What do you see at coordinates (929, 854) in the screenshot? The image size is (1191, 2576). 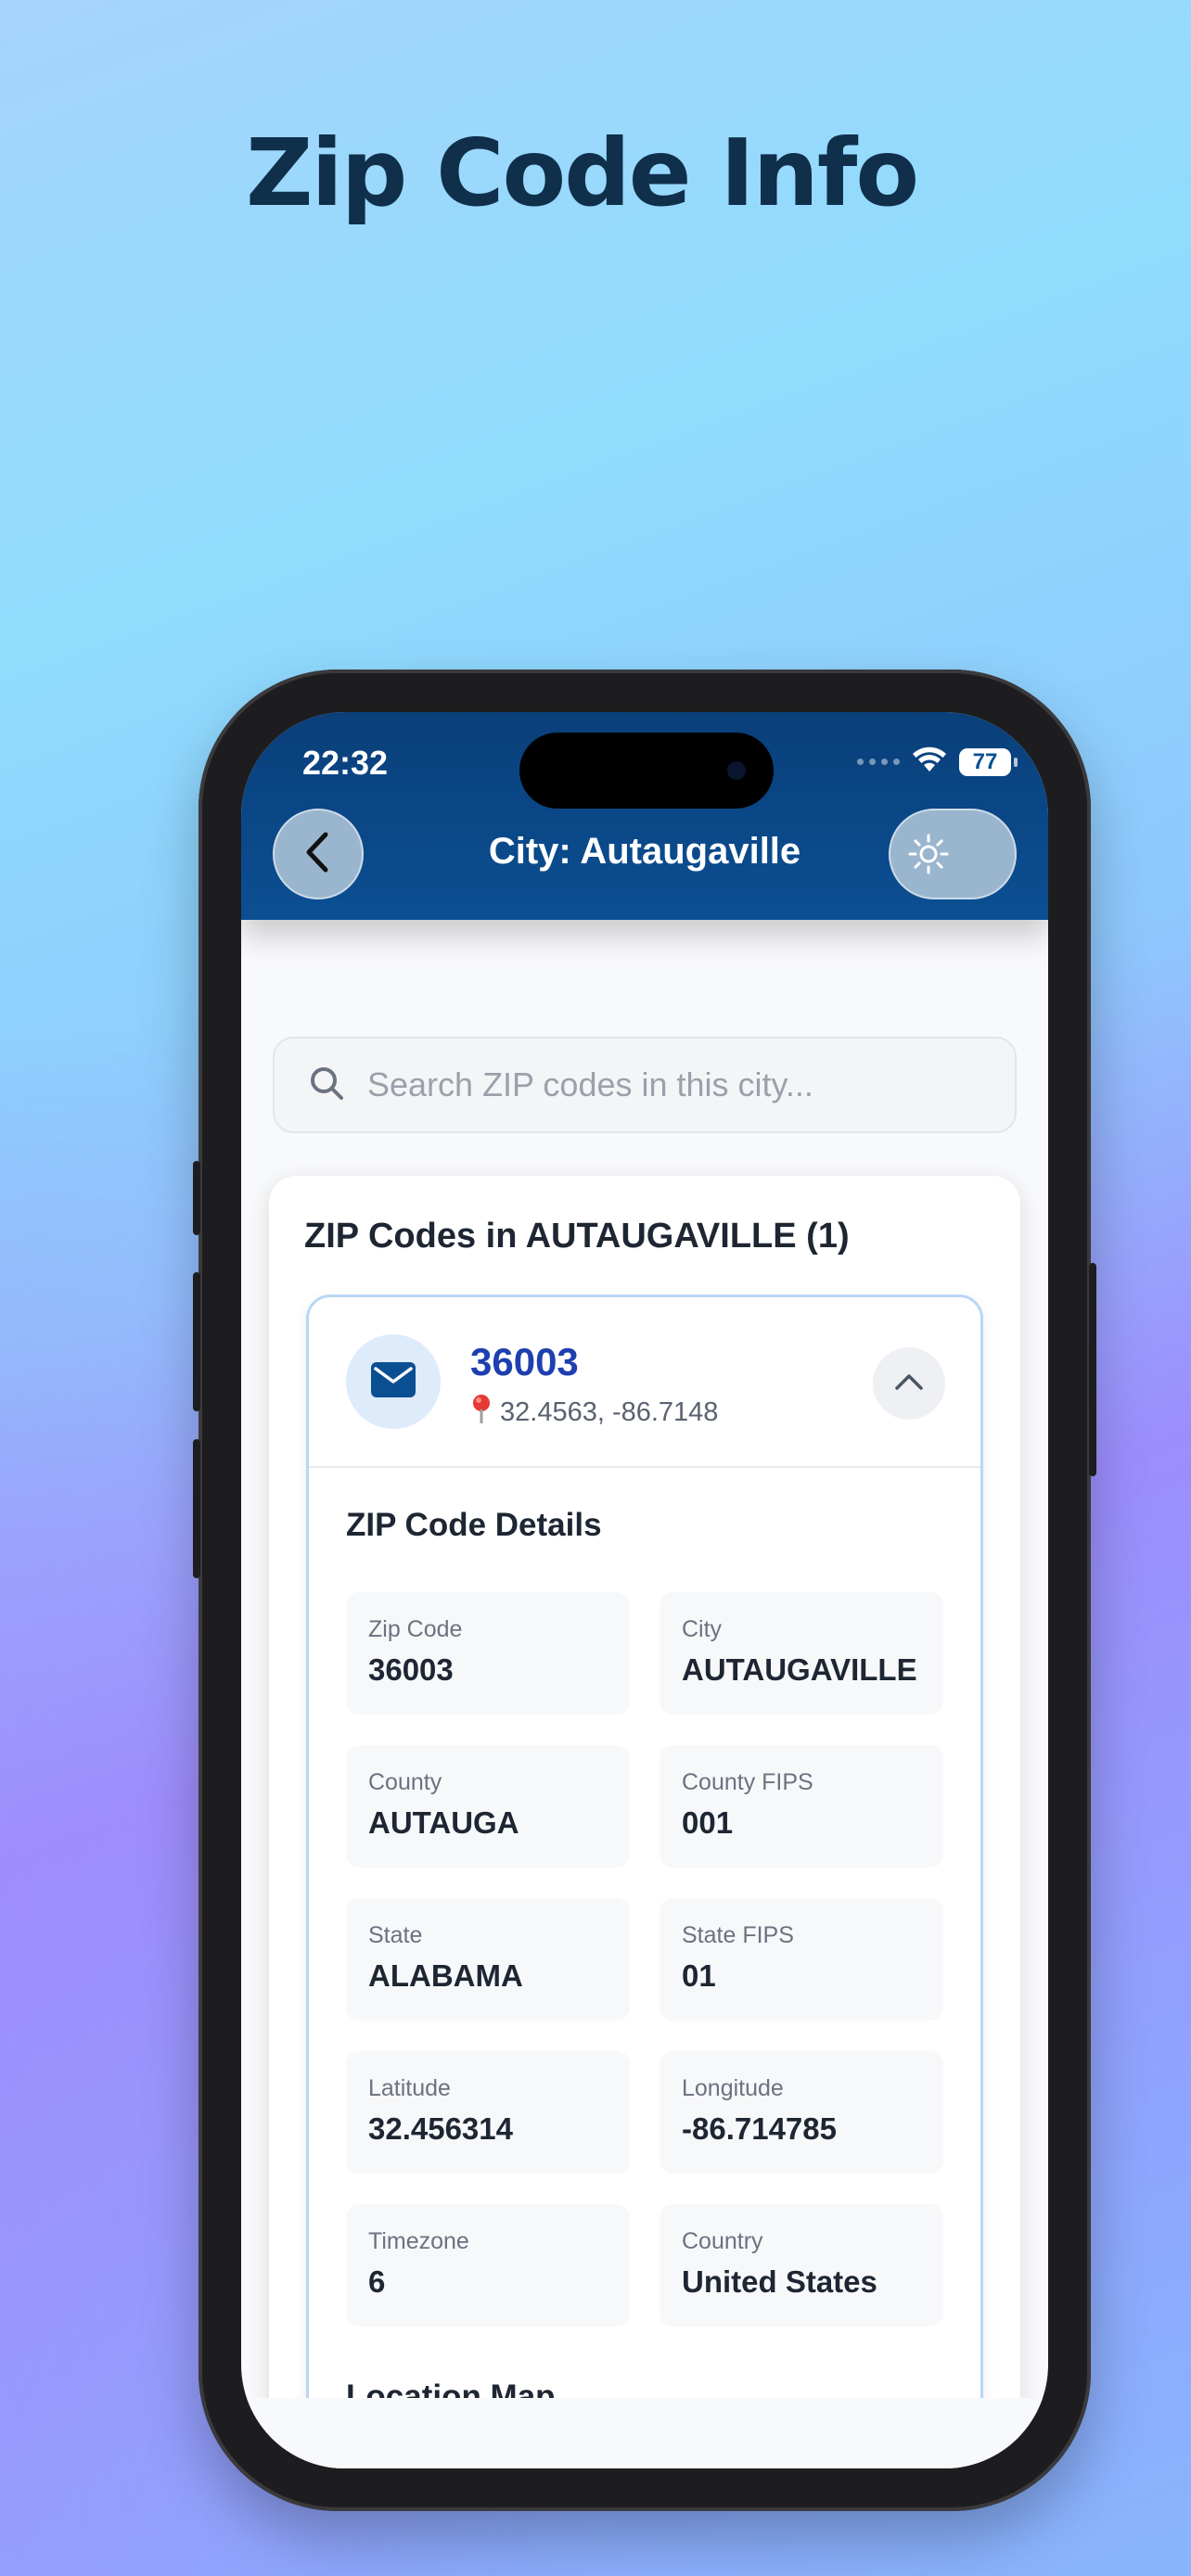 I see `sun-icon` at bounding box center [929, 854].